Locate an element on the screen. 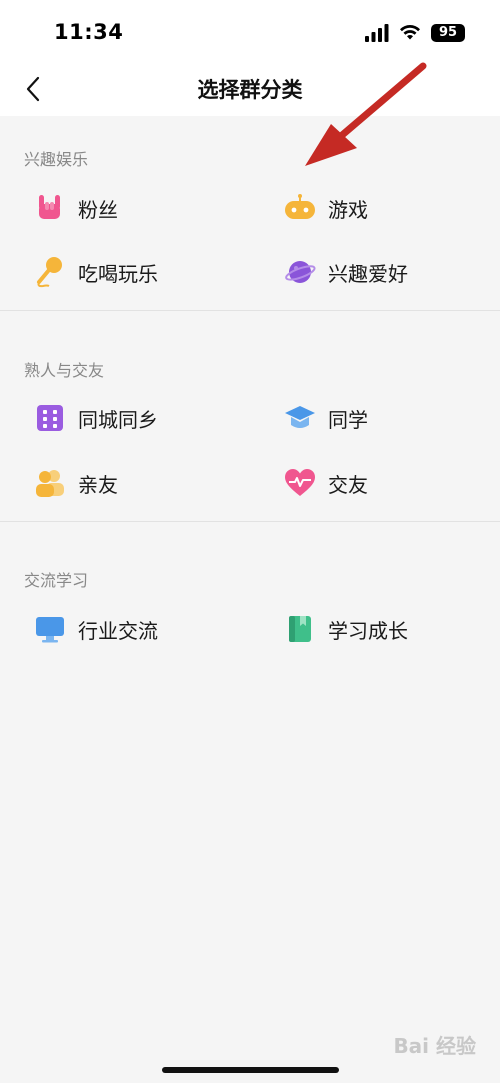  status-bar: 11:34 95 is located at coordinates (250, 31).